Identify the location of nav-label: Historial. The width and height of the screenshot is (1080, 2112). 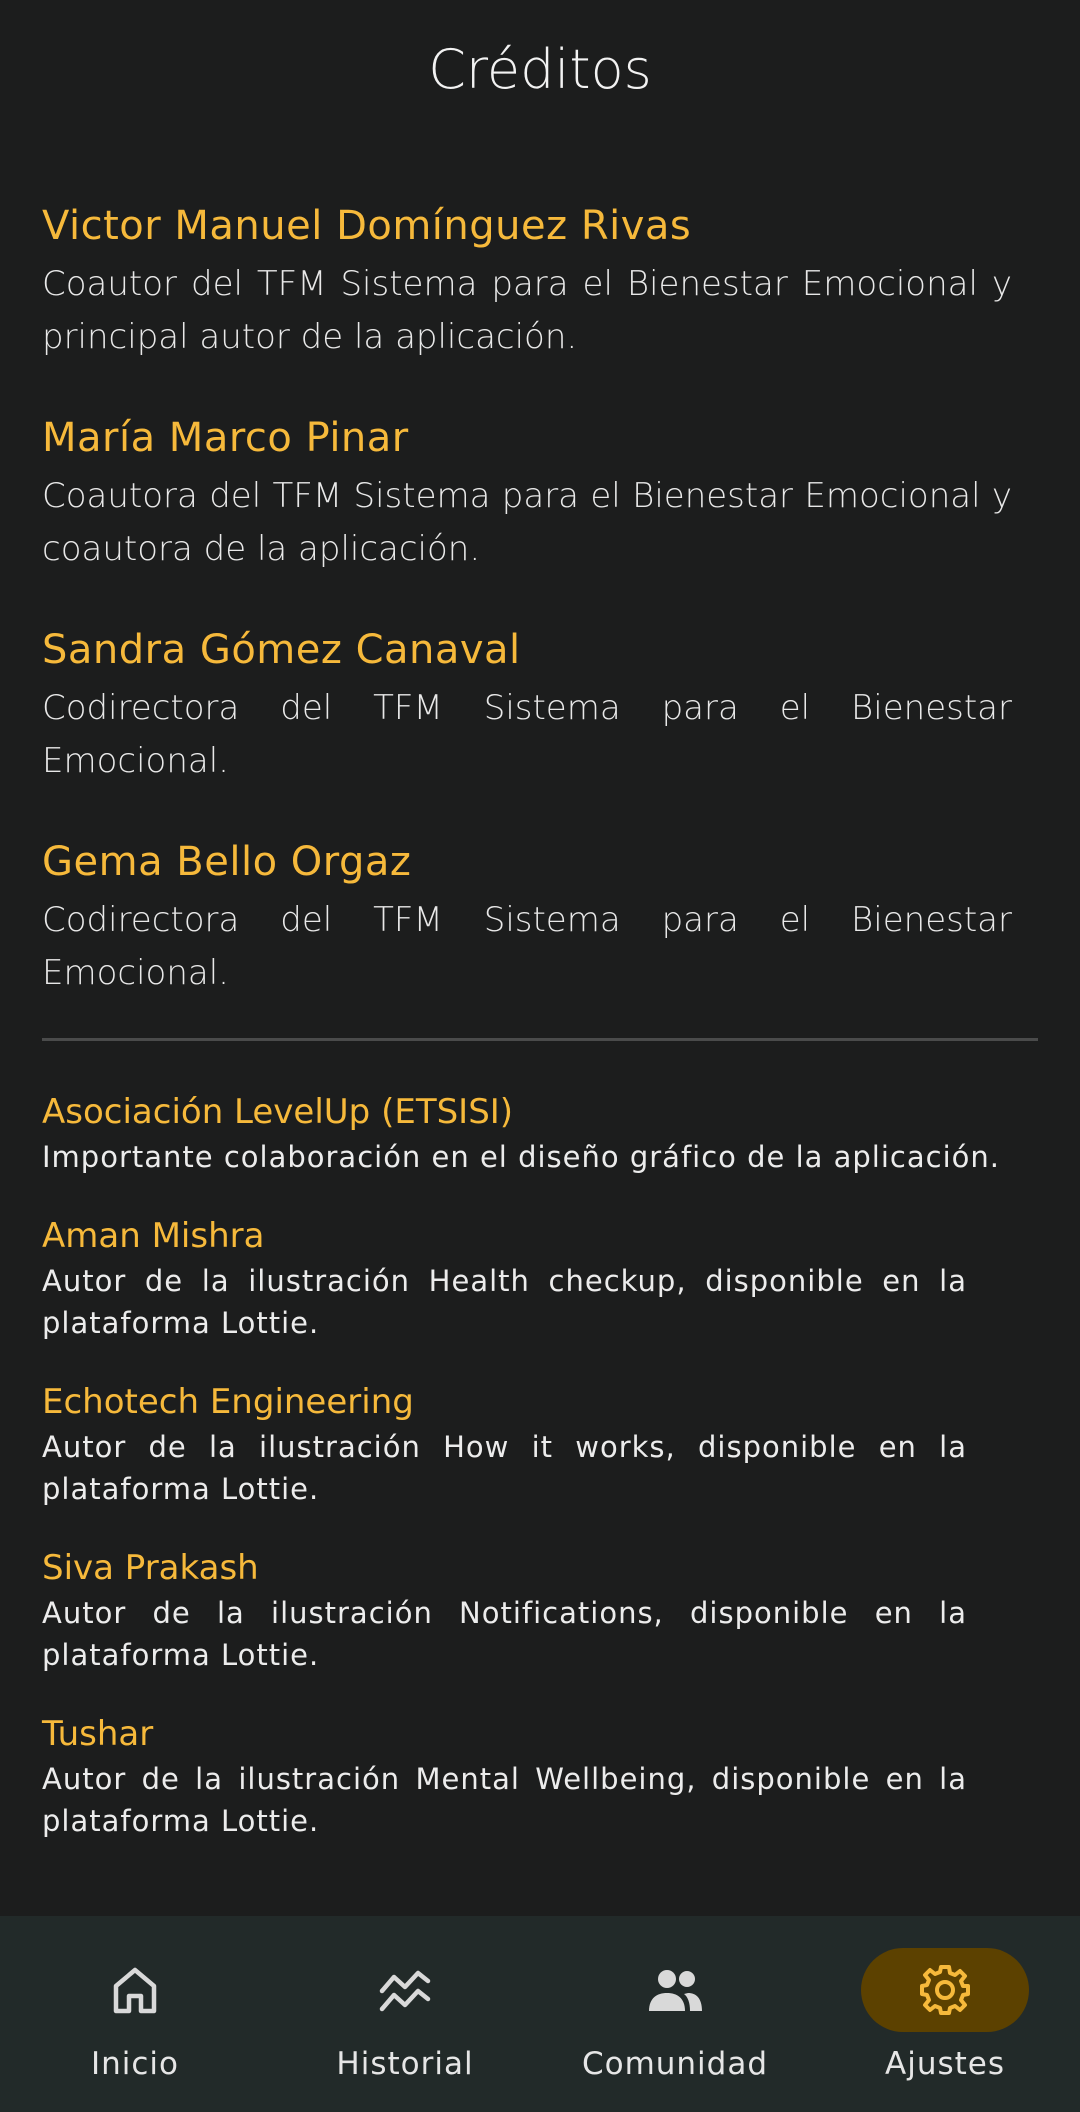
(405, 2064).